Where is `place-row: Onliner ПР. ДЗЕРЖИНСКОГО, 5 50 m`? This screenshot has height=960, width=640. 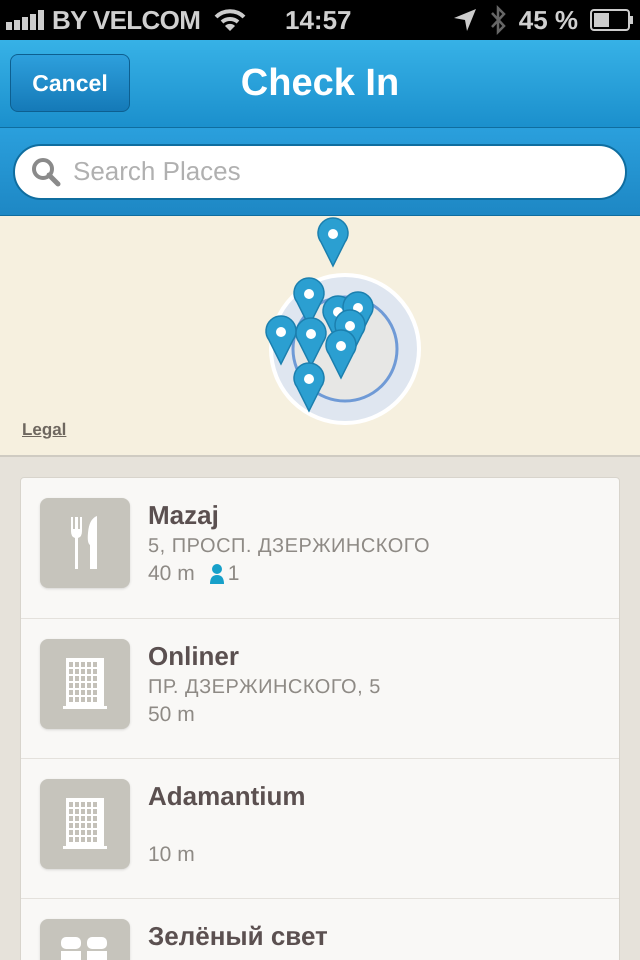 place-row: Onliner ПР. ДЗЕРЖИНСКОГО, 5 50 m is located at coordinates (320, 688).